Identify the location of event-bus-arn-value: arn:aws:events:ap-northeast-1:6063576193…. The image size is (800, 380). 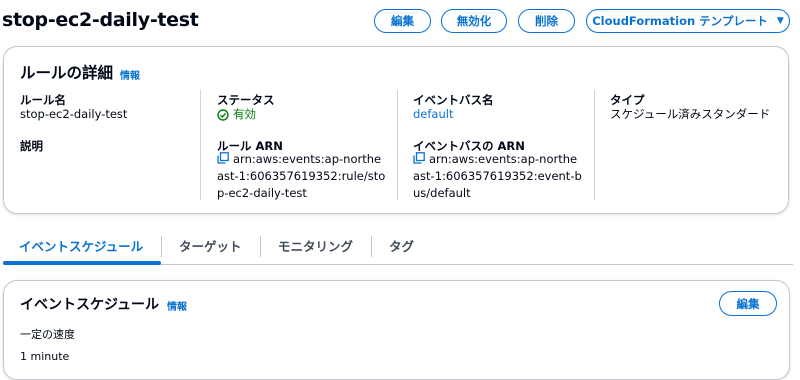
(498, 176).